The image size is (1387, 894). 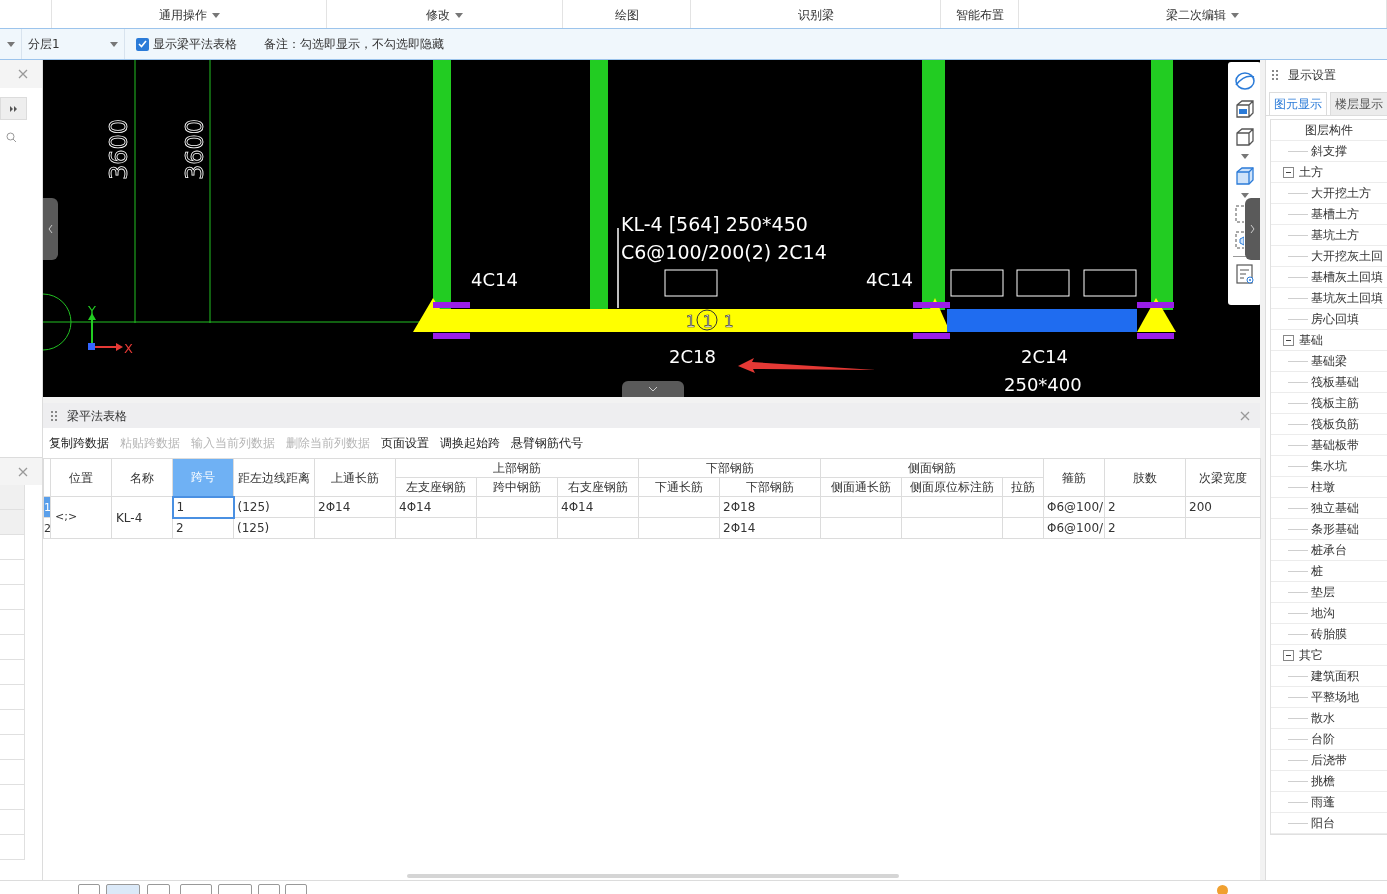 What do you see at coordinates (1329, 466) in the screenshot?
I see `tree-item: 集水坑` at bounding box center [1329, 466].